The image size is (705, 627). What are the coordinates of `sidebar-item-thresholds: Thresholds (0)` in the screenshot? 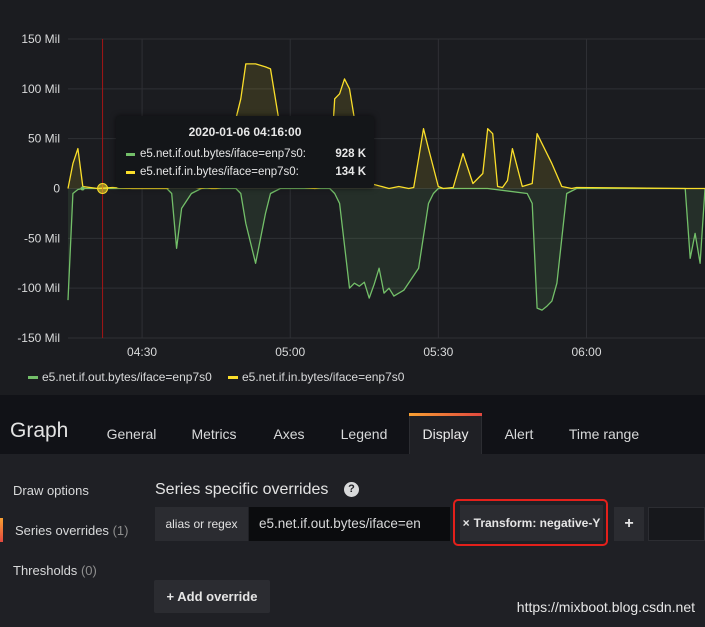 It's located at (55, 570).